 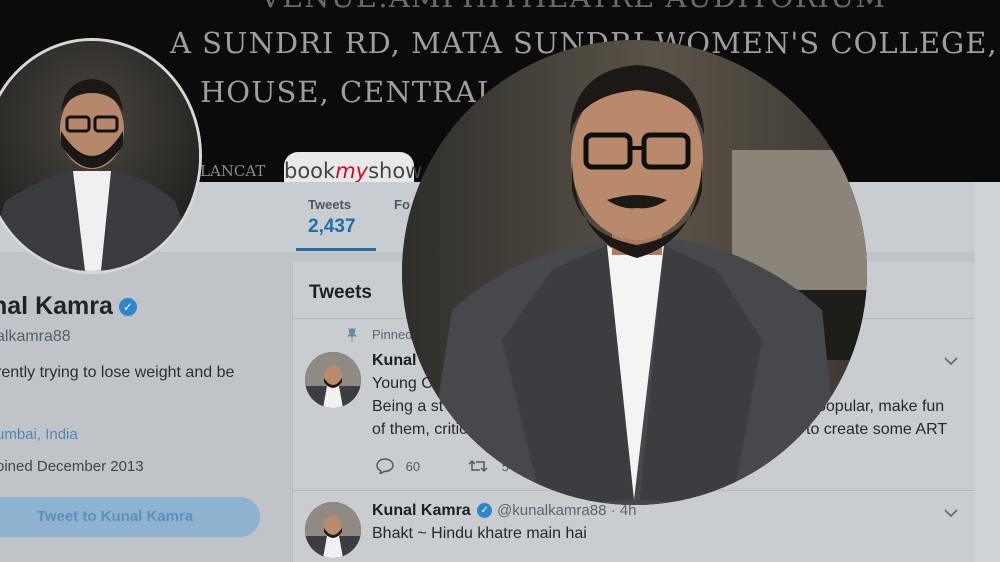 What do you see at coordinates (402, 383) in the screenshot?
I see `tweet-text-line1: Young C` at bounding box center [402, 383].